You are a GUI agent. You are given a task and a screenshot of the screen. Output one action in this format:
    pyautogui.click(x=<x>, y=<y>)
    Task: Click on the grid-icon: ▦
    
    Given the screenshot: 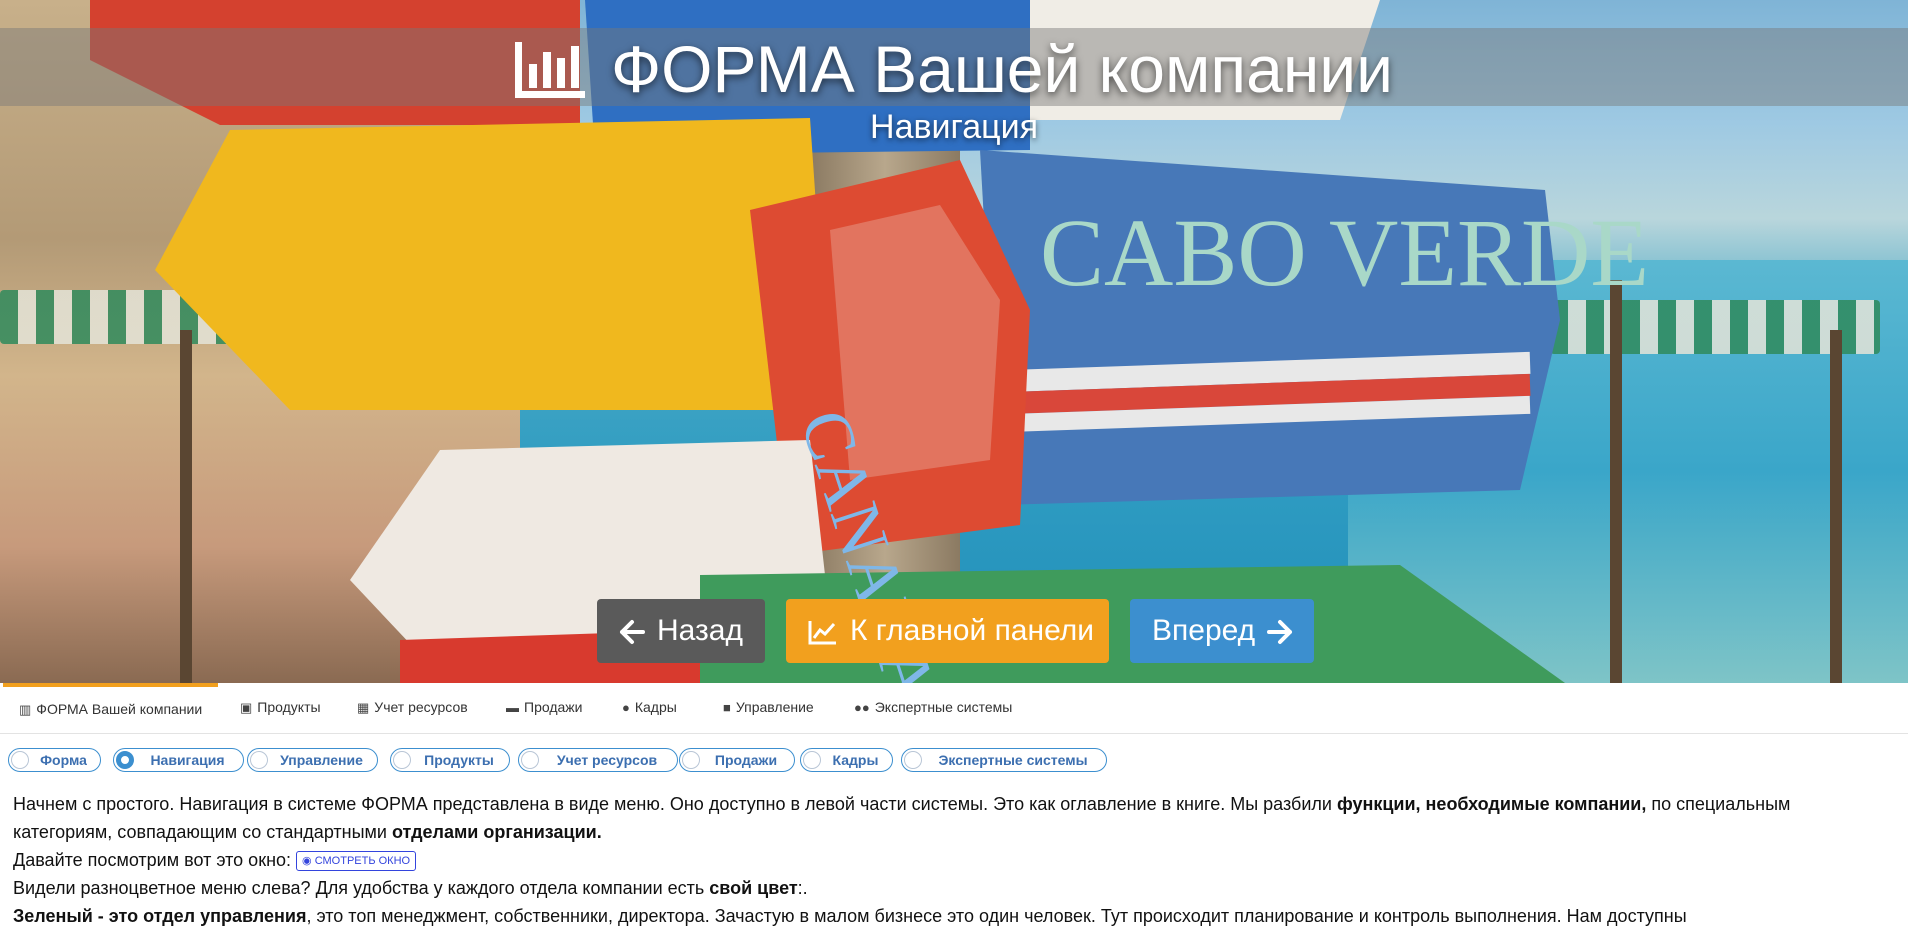 What is the action you would take?
    pyautogui.click(x=363, y=707)
    